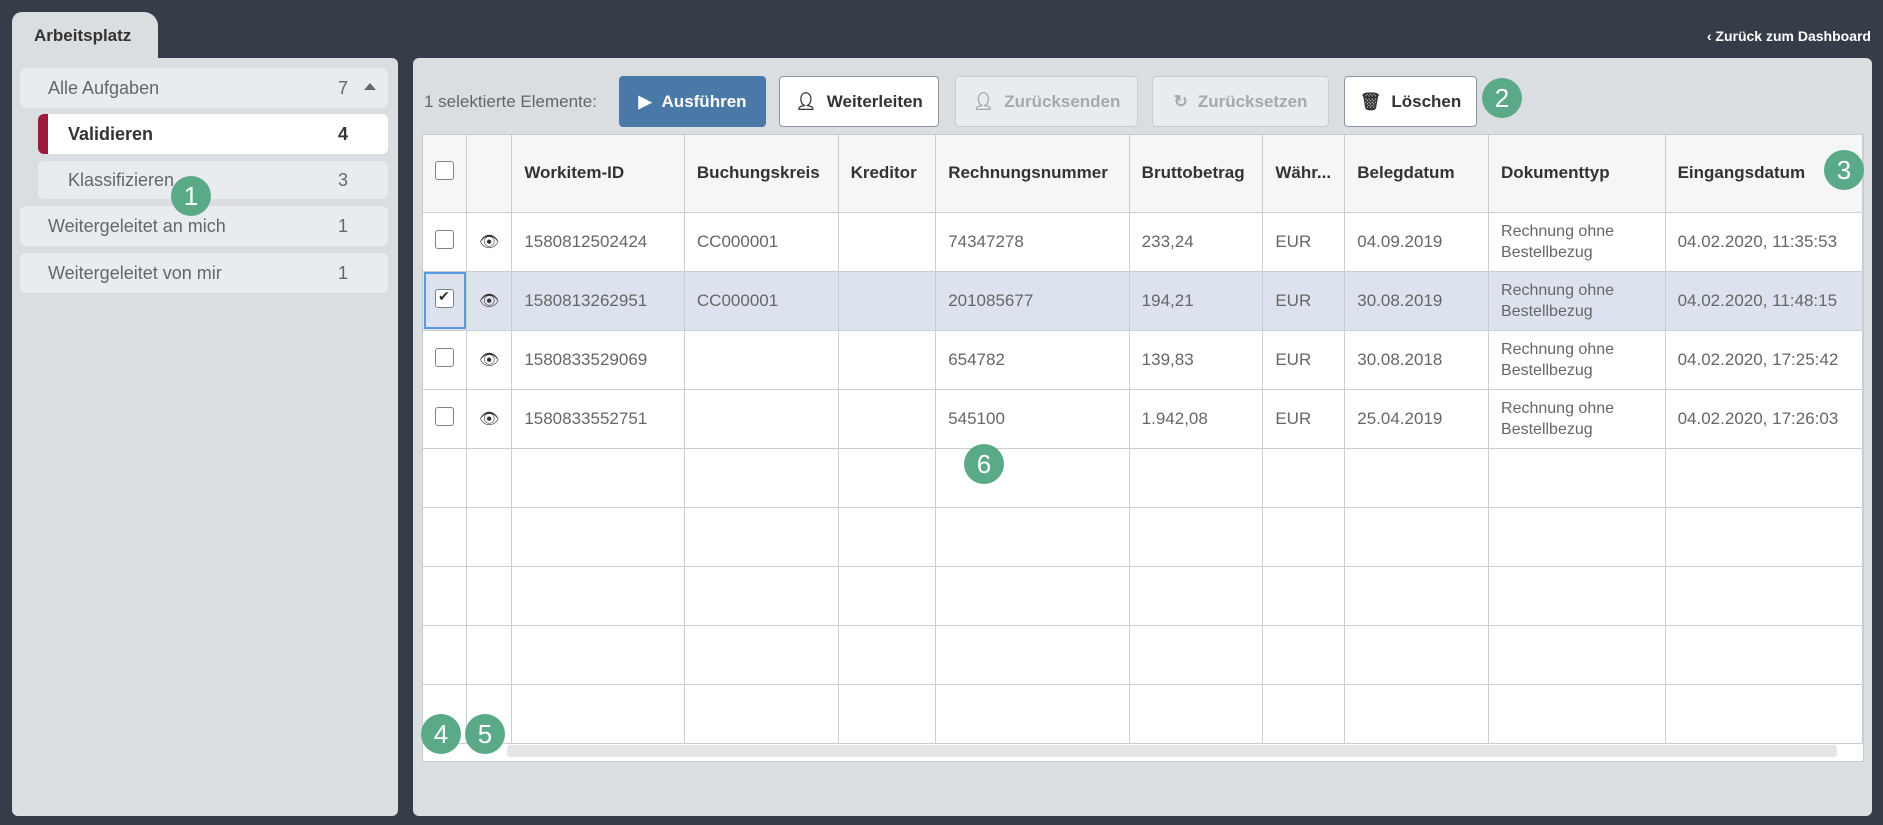 Image resolution: width=1883 pixels, height=825 pixels. What do you see at coordinates (1417, 360) in the screenshot?
I see `table-cell: 30.08.2018` at bounding box center [1417, 360].